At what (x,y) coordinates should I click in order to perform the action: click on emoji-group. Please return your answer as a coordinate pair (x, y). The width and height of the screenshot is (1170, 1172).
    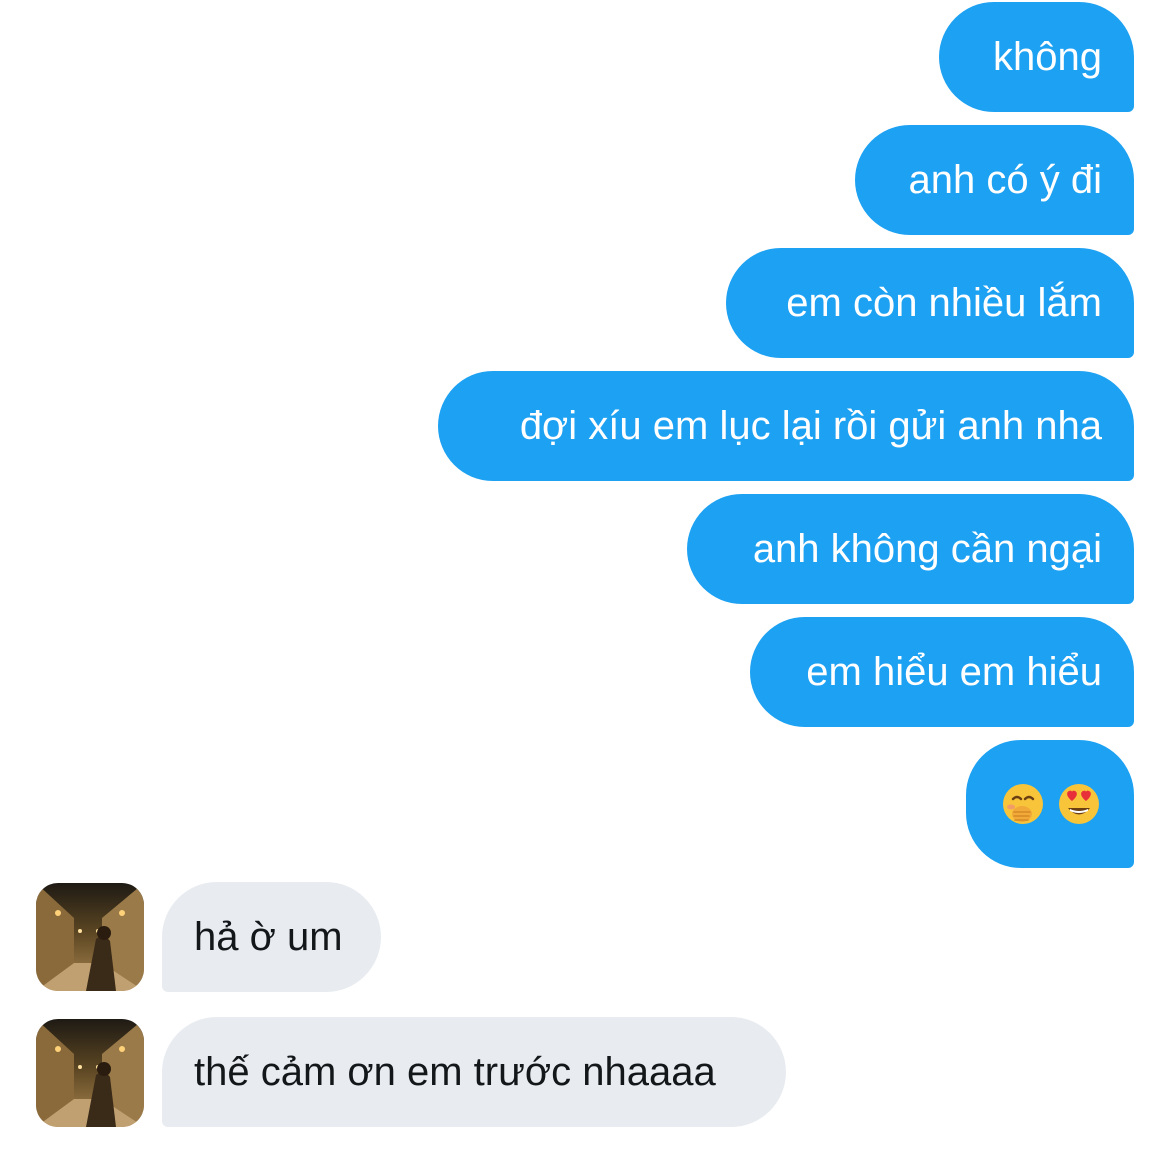
    Looking at the image, I should click on (1051, 804).